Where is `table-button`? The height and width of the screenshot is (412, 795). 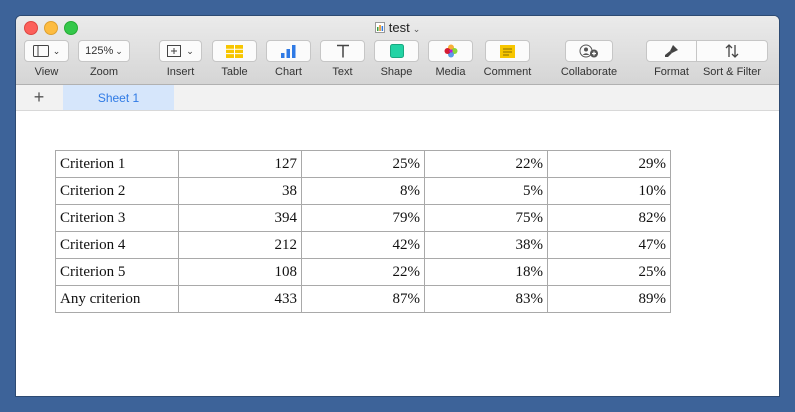 table-button is located at coordinates (234, 51).